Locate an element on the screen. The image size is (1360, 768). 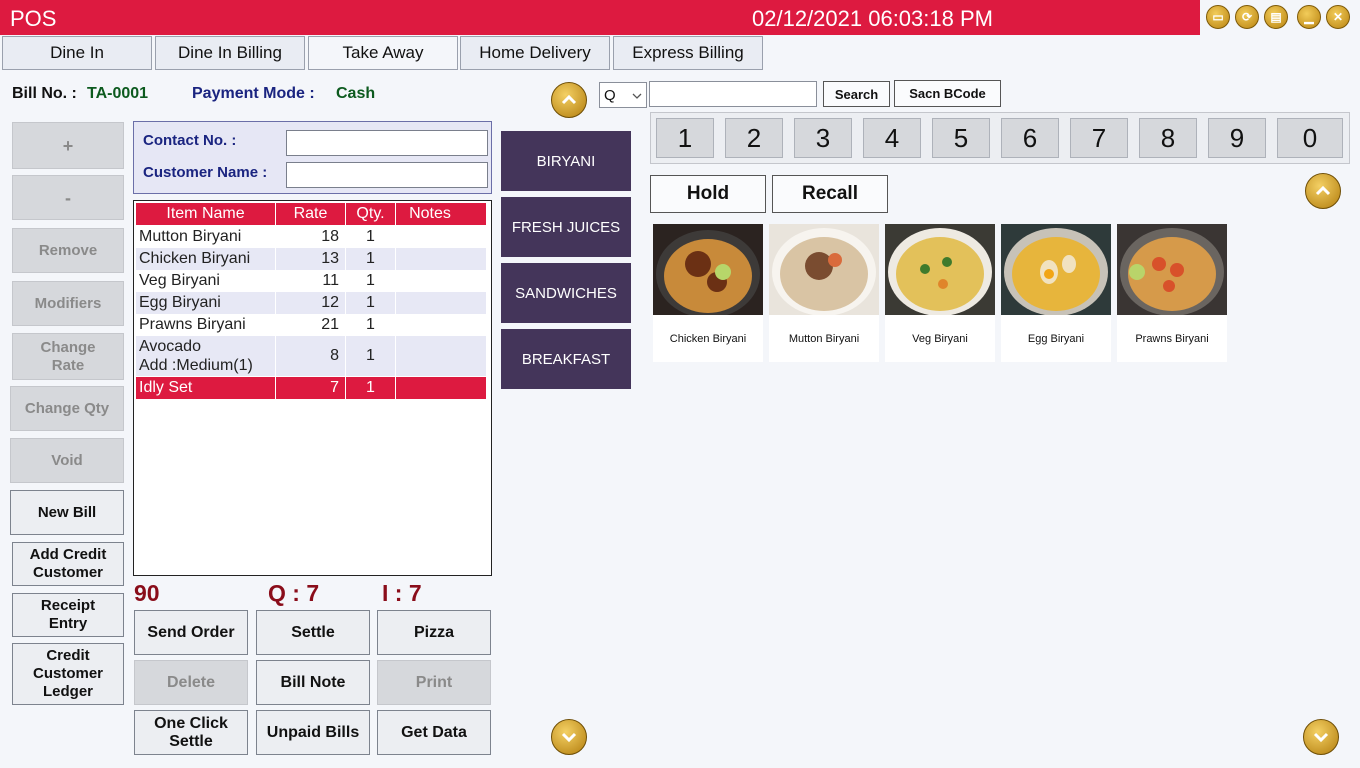
scan-barcode-button: Sacn BCode is located at coordinates (947, 93).